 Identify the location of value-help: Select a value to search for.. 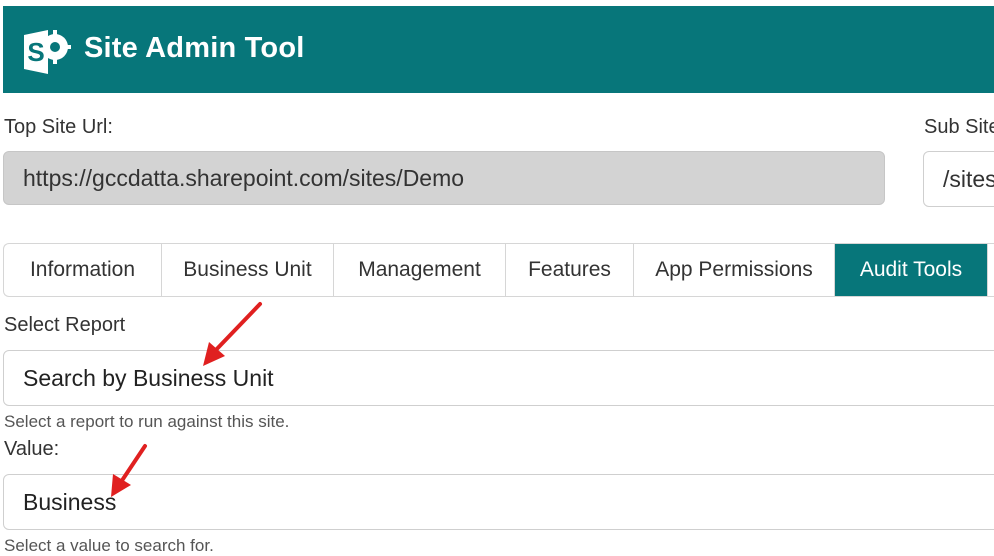
(109, 545).